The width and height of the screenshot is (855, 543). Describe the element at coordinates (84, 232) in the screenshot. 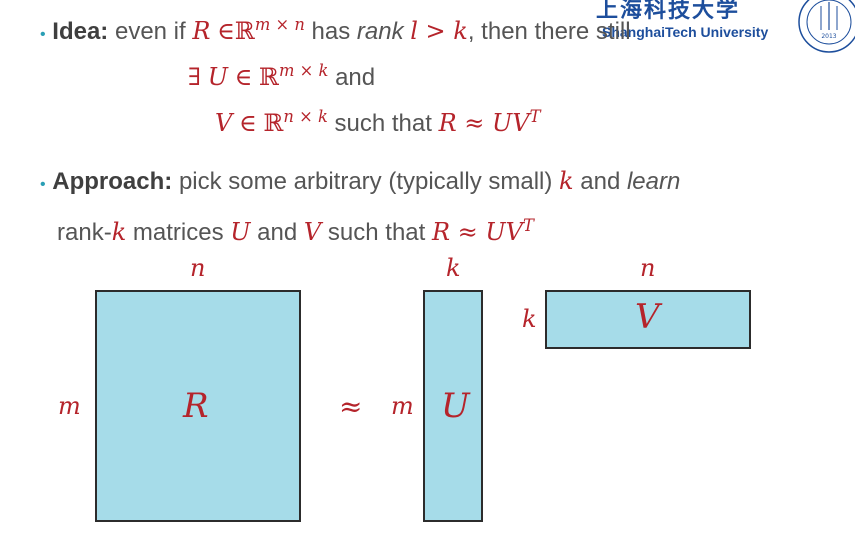

I see `approach-rank-prefix: rank-` at that location.